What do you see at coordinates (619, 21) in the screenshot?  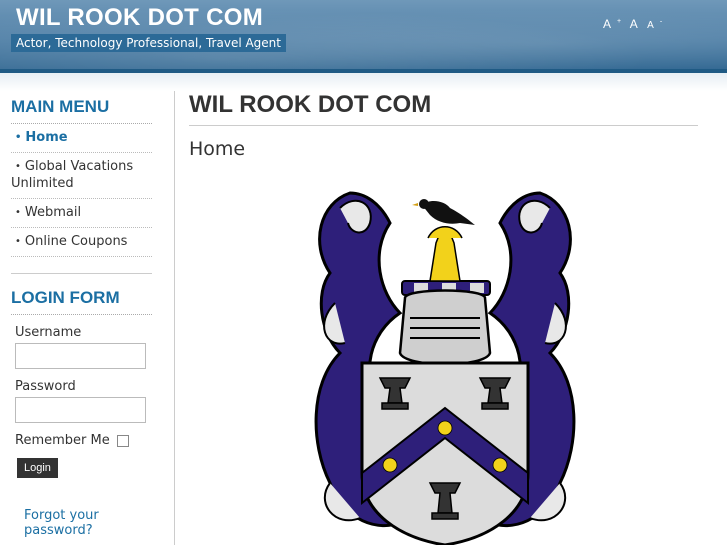 I see `font-increase-sup: +` at bounding box center [619, 21].